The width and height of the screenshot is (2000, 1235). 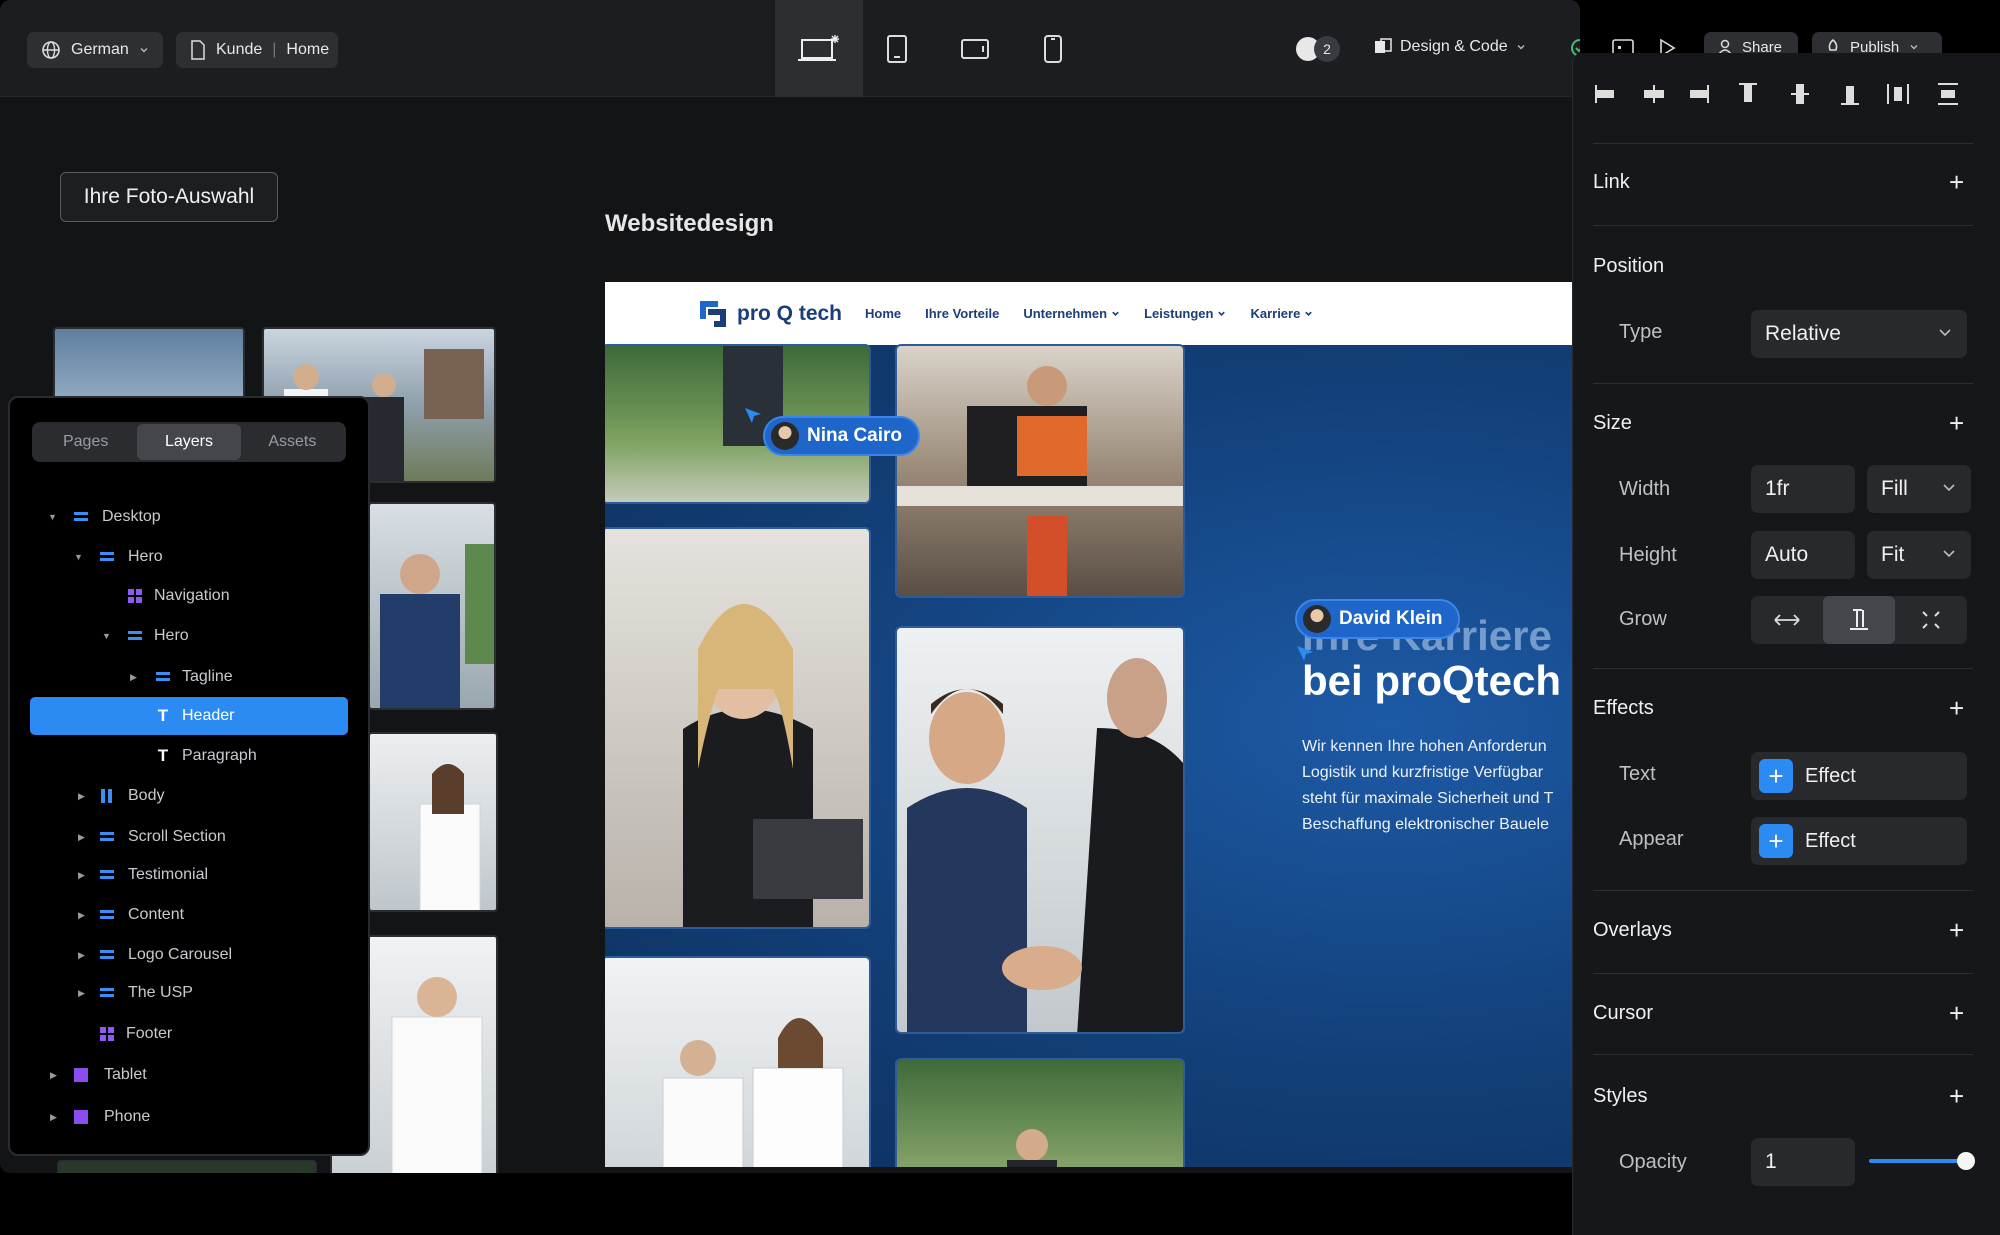 What do you see at coordinates (842, 436) in the screenshot?
I see `collaborator-cursor-nina: Nina Cairo` at bounding box center [842, 436].